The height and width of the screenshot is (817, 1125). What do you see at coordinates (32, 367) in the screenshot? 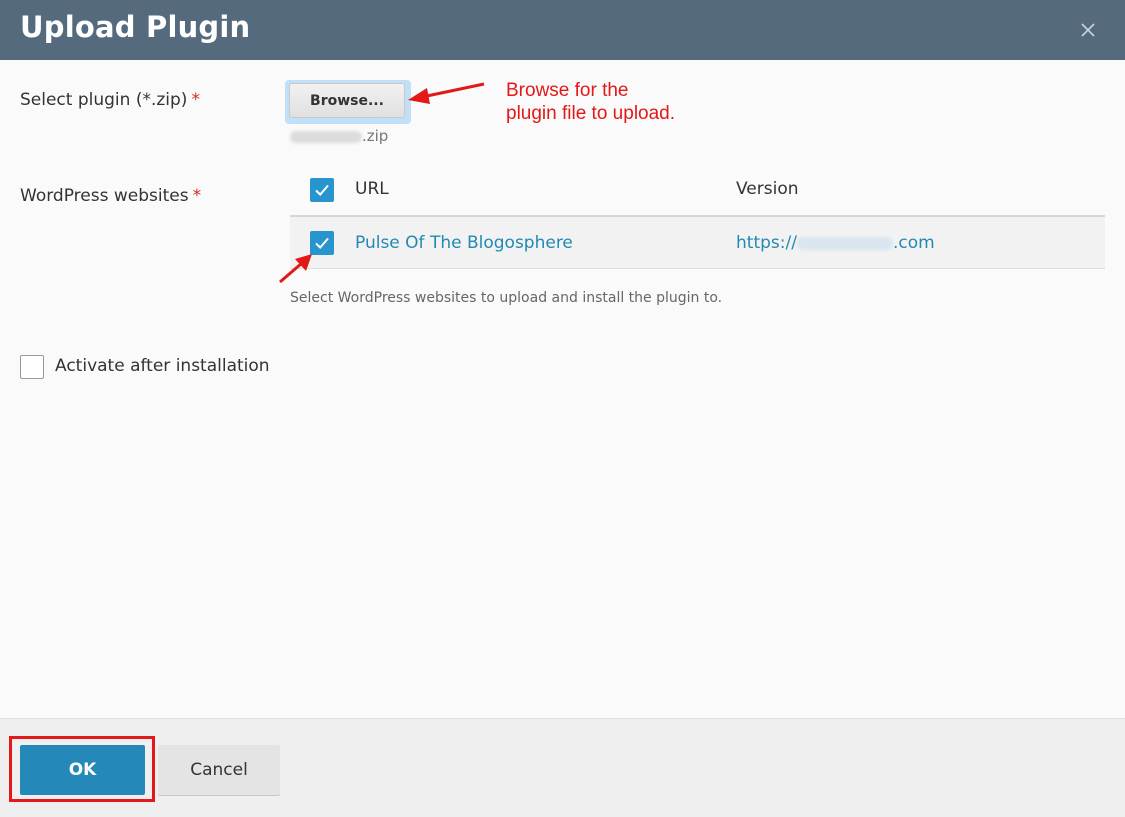
I see `activate-checkbox` at bounding box center [32, 367].